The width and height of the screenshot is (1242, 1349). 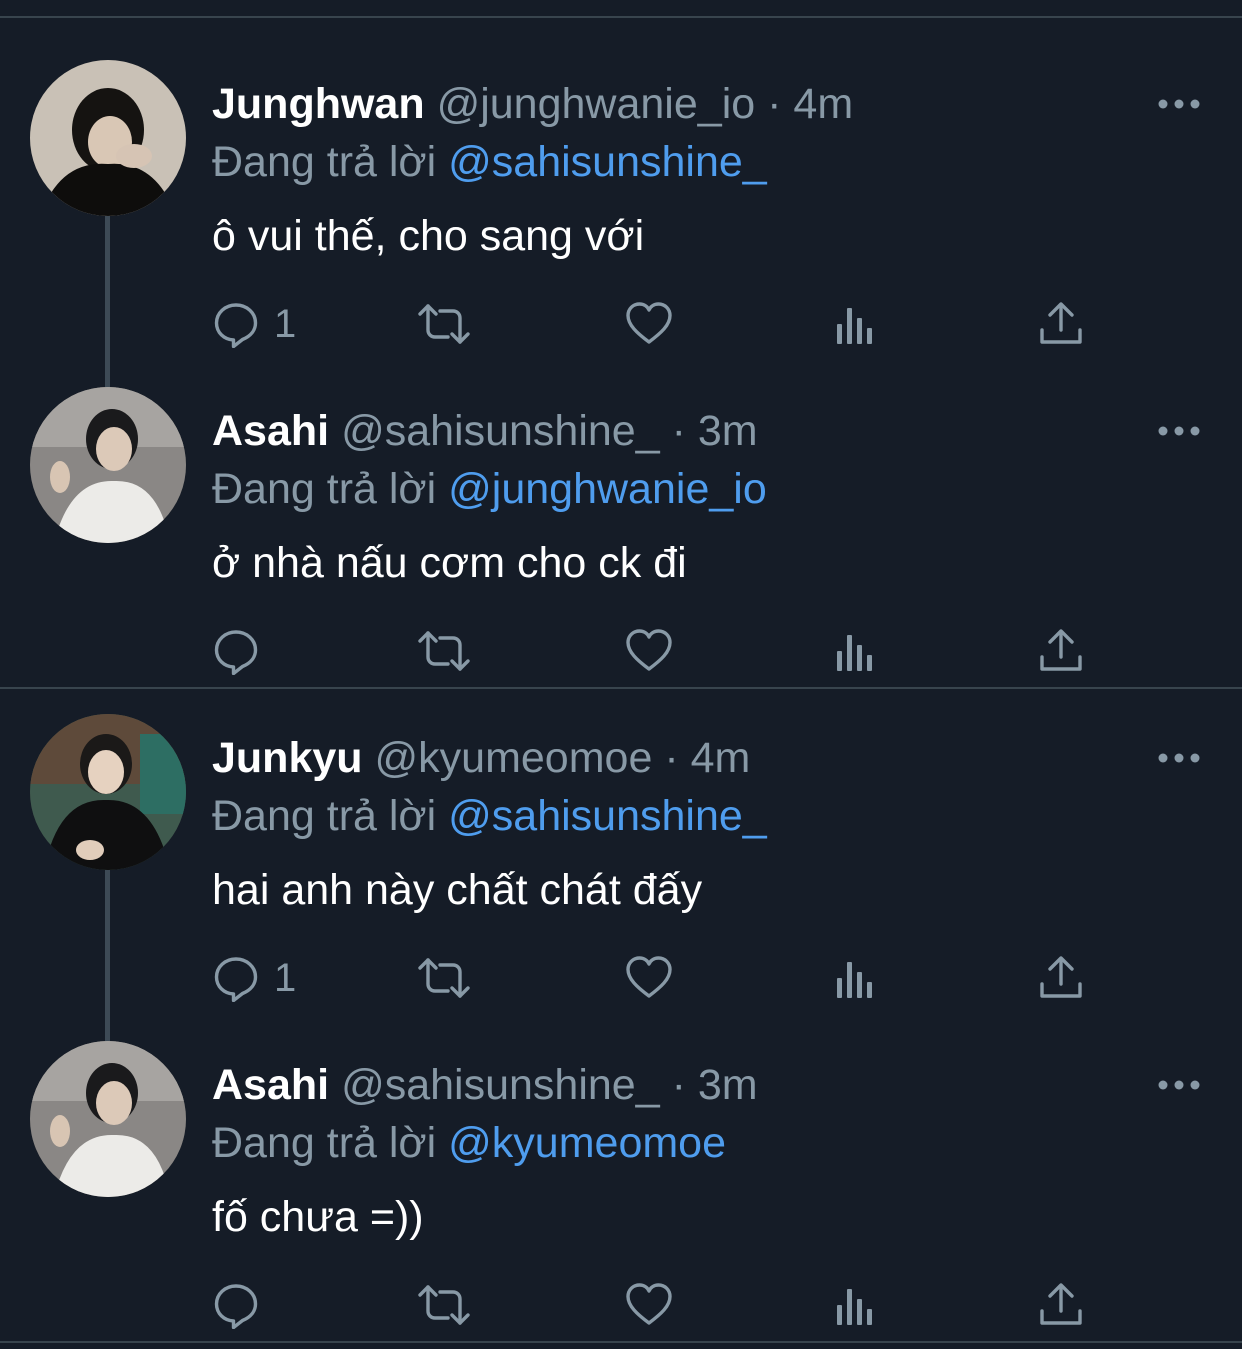 I want to click on display-name: Junkyu, so click(x=287, y=758).